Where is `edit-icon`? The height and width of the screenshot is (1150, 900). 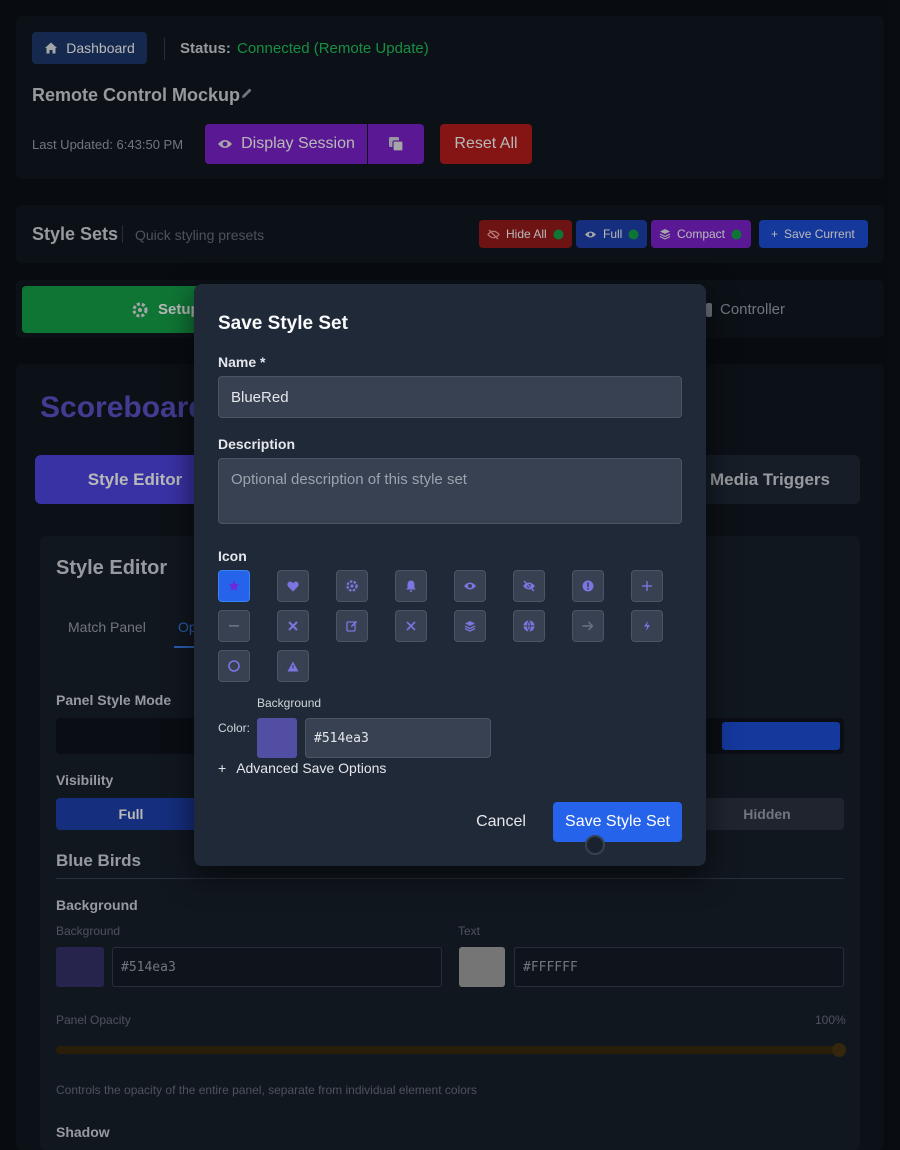 edit-icon is located at coordinates (352, 626).